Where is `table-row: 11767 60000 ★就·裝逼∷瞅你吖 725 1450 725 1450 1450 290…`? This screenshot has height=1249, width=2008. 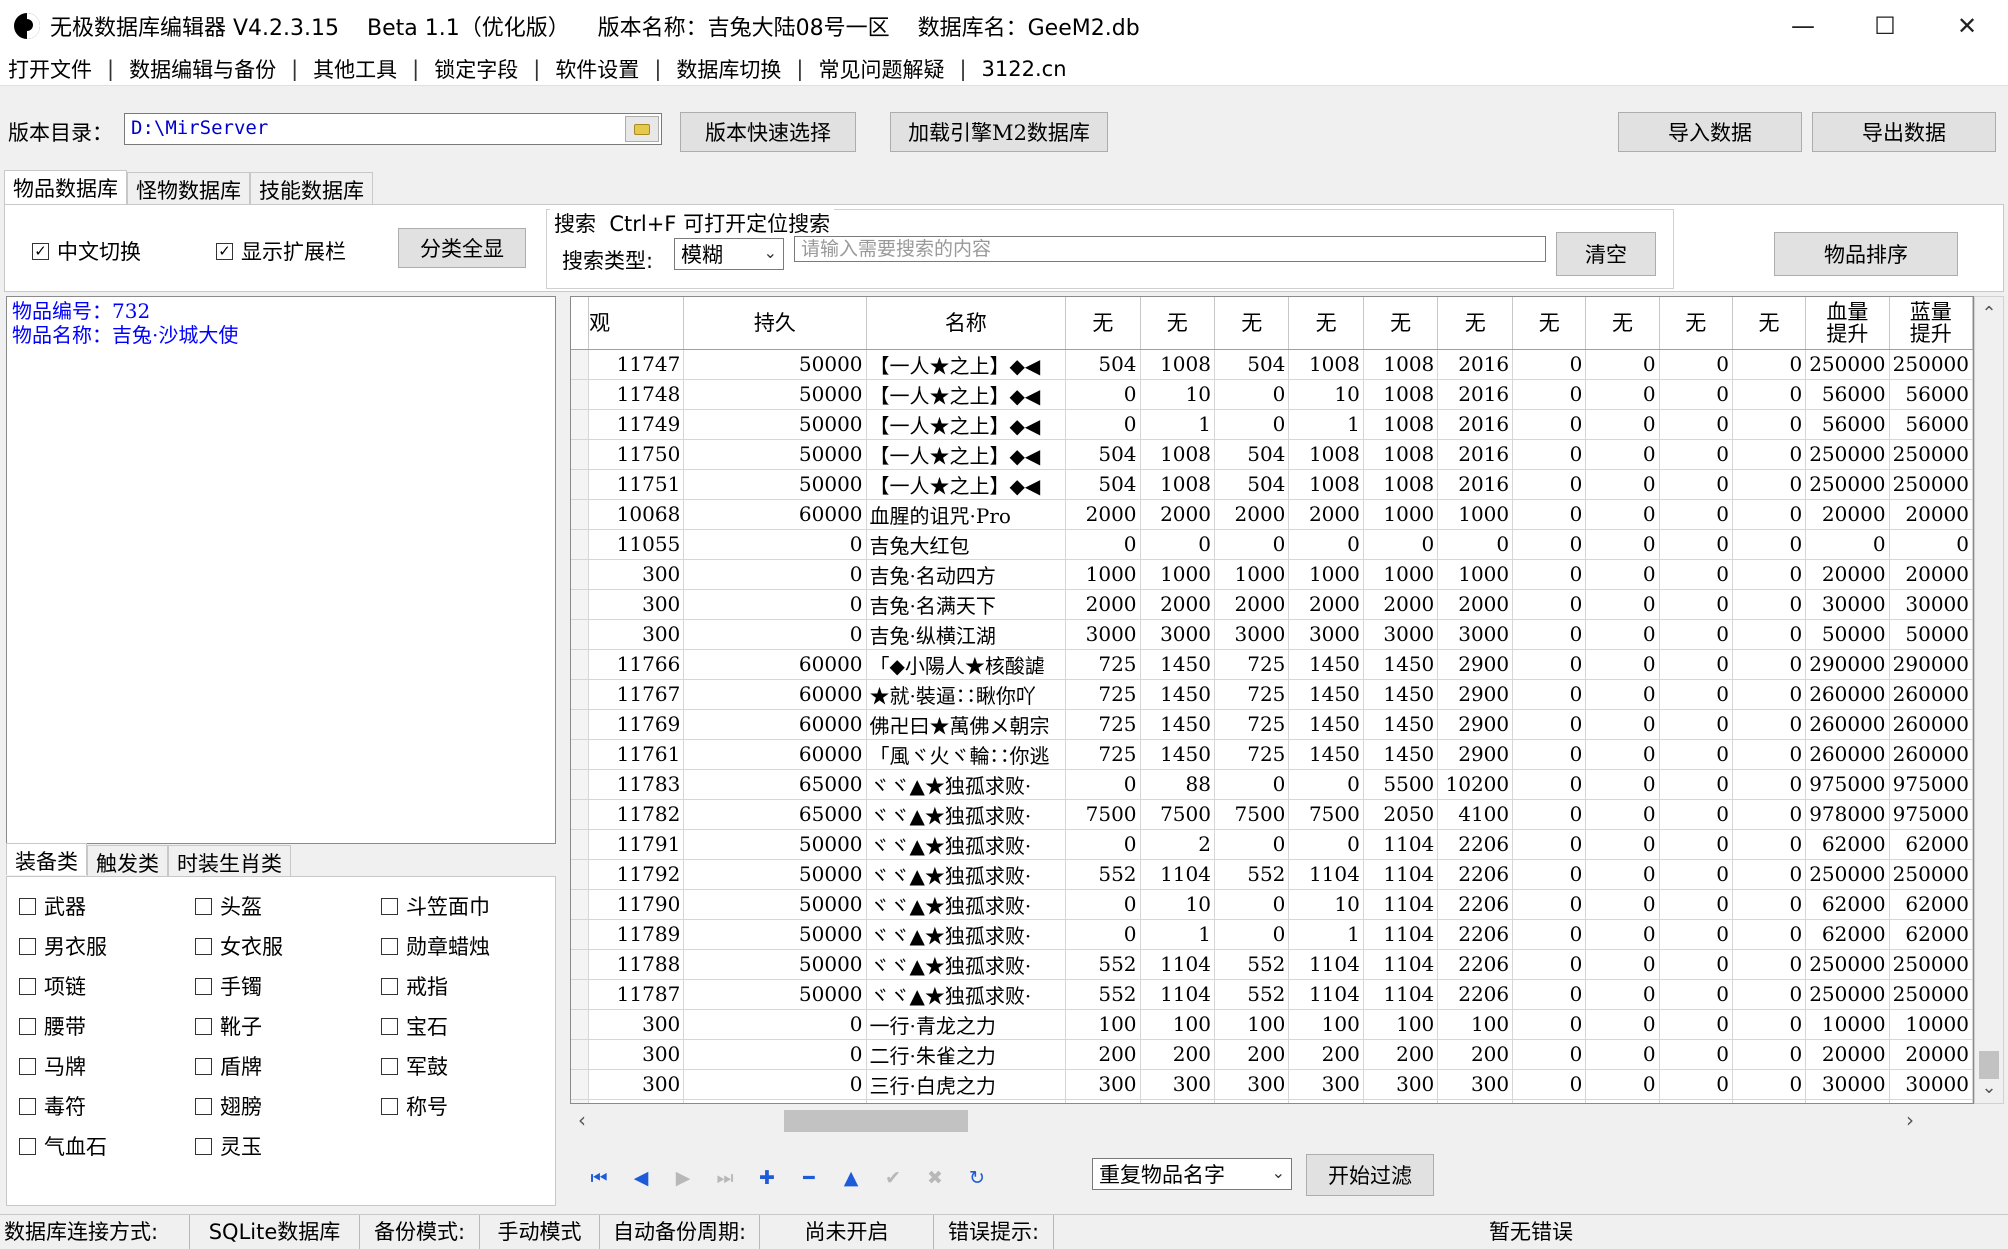 table-row: 11767 60000 ★就·裝逼∷瞅你吖 725 1450 725 1450 1450 290… is located at coordinates (1272, 694).